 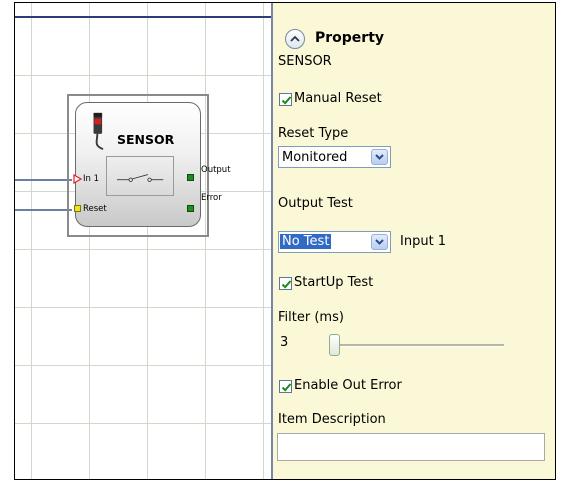 What do you see at coordinates (338, 98) in the screenshot?
I see `manual-reset-label: Manual Reset` at bounding box center [338, 98].